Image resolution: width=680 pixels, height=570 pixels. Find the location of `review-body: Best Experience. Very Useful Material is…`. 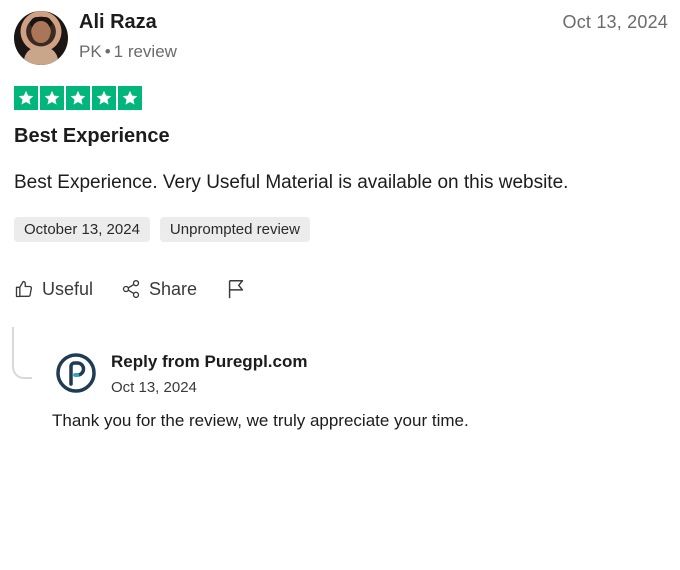

review-body: Best Experience. Very Useful Material is… is located at coordinates (291, 182).